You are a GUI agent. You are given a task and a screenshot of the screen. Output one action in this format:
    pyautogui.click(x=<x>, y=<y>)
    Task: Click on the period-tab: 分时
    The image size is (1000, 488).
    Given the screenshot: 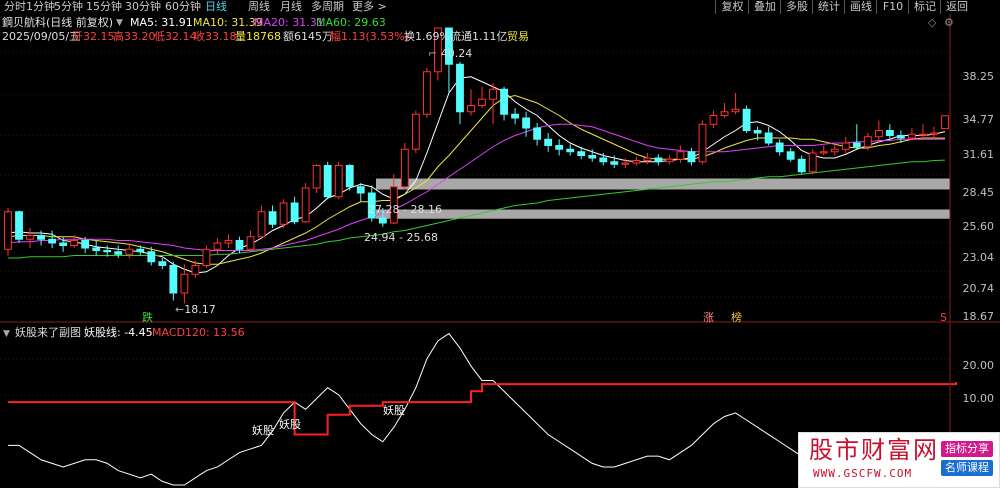 What is the action you would take?
    pyautogui.click(x=15, y=7)
    